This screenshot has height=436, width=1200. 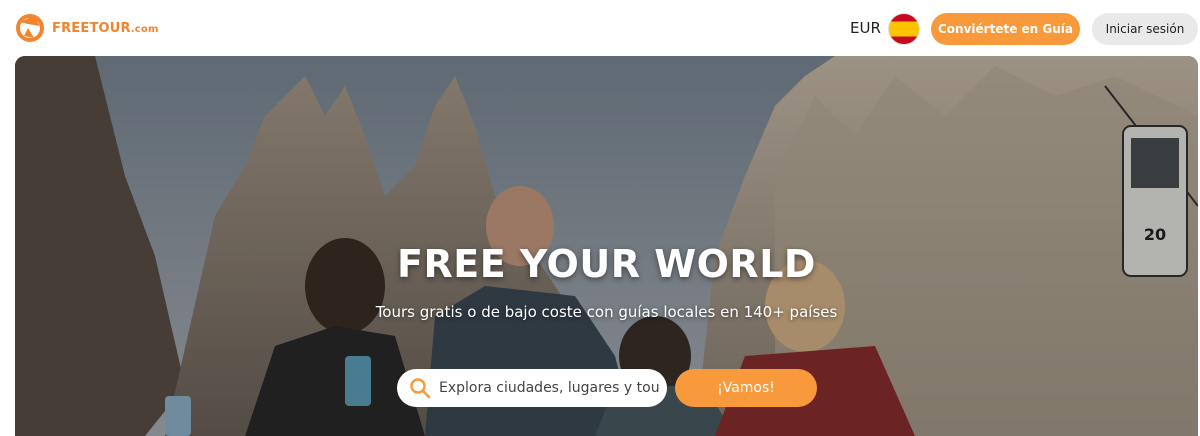 What do you see at coordinates (420, 388) in the screenshot?
I see `search-icon` at bounding box center [420, 388].